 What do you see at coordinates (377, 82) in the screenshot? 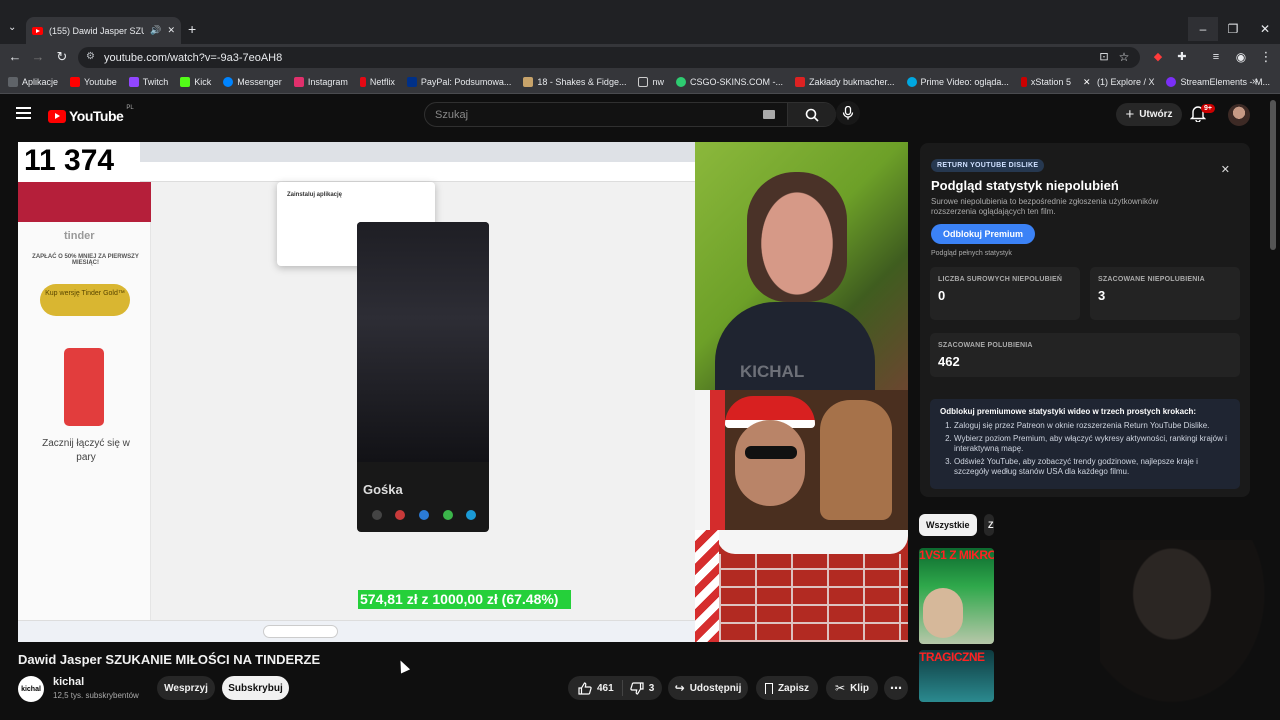
I see `bookmark-item: Netflix` at bounding box center [377, 82].